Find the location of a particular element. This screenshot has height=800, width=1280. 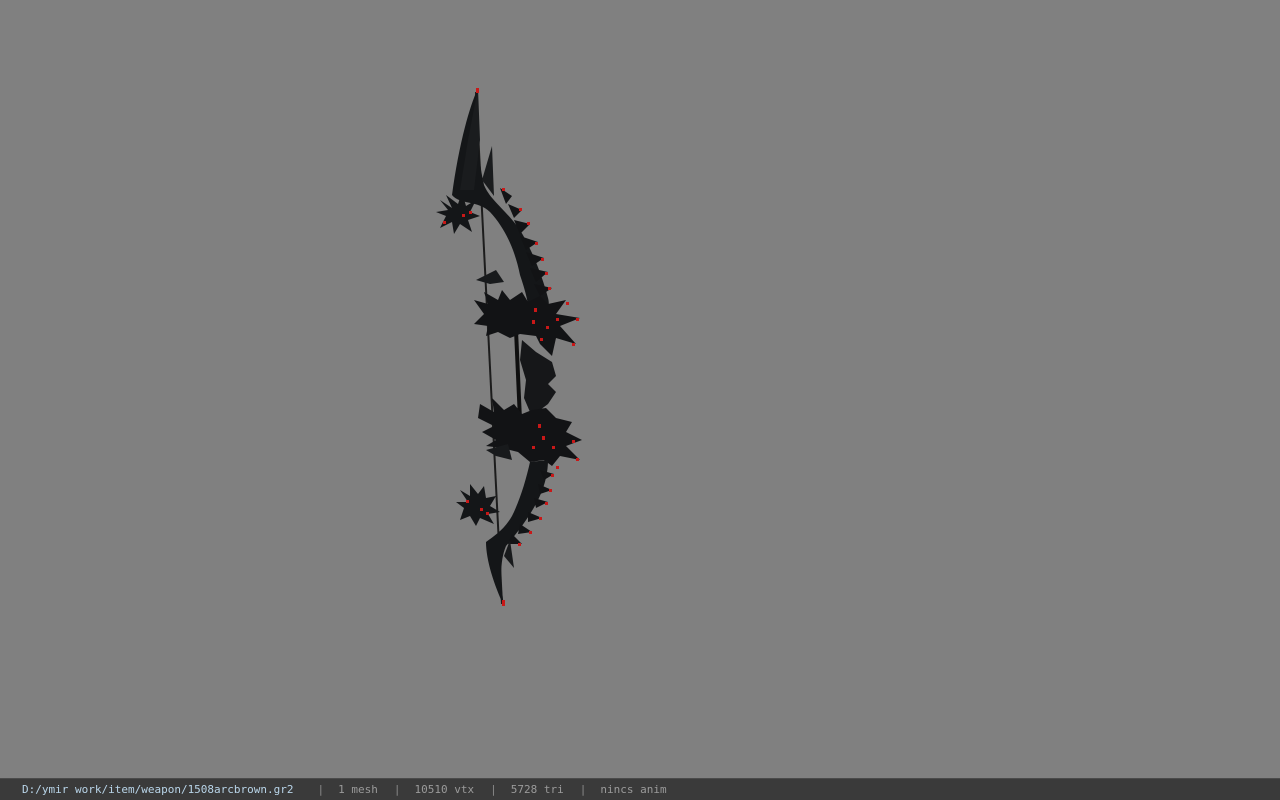

mesh-count: 1 mesh is located at coordinates (358, 789).